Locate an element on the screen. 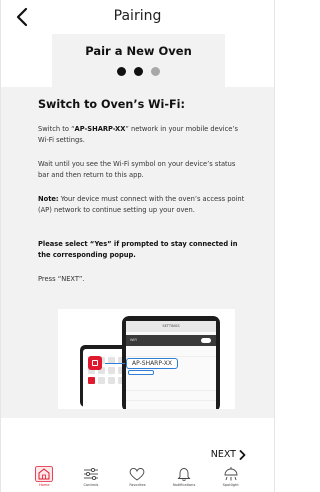 This screenshot has height=492, width=320. next-label: NEXT is located at coordinates (223, 454).